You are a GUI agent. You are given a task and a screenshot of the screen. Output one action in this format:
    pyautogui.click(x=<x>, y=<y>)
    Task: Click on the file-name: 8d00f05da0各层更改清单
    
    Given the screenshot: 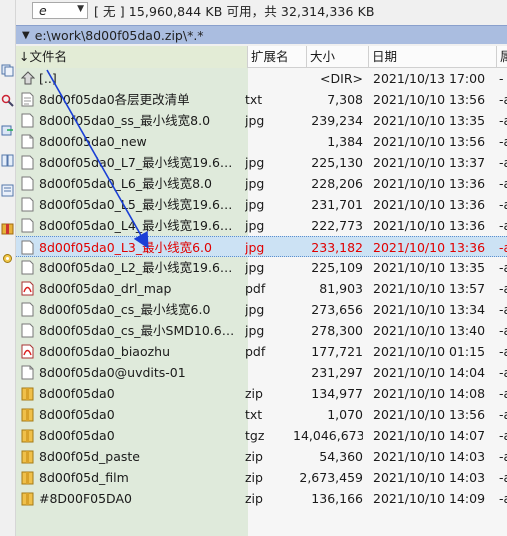 What is the action you would take?
    pyautogui.click(x=114, y=99)
    